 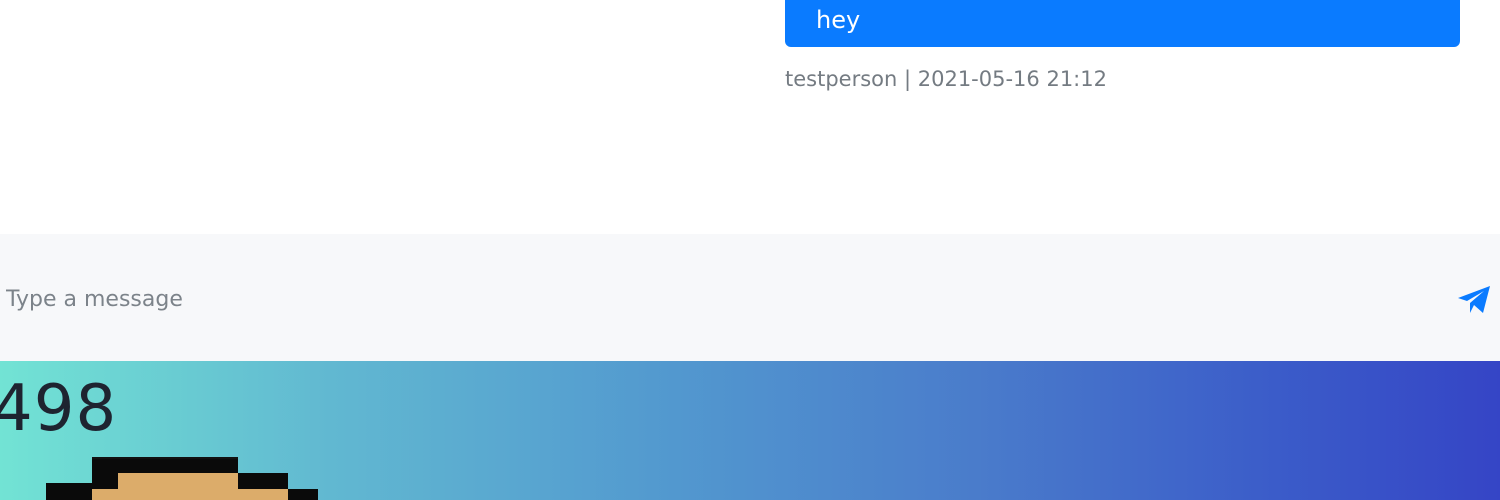 What do you see at coordinates (1122, 23) in the screenshot?
I see `outgoing-message-bubble: hey` at bounding box center [1122, 23].